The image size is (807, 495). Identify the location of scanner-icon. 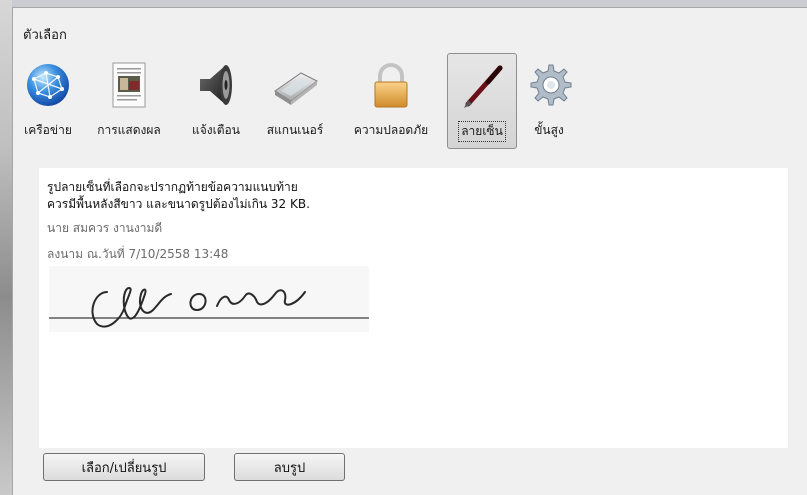
(296, 88).